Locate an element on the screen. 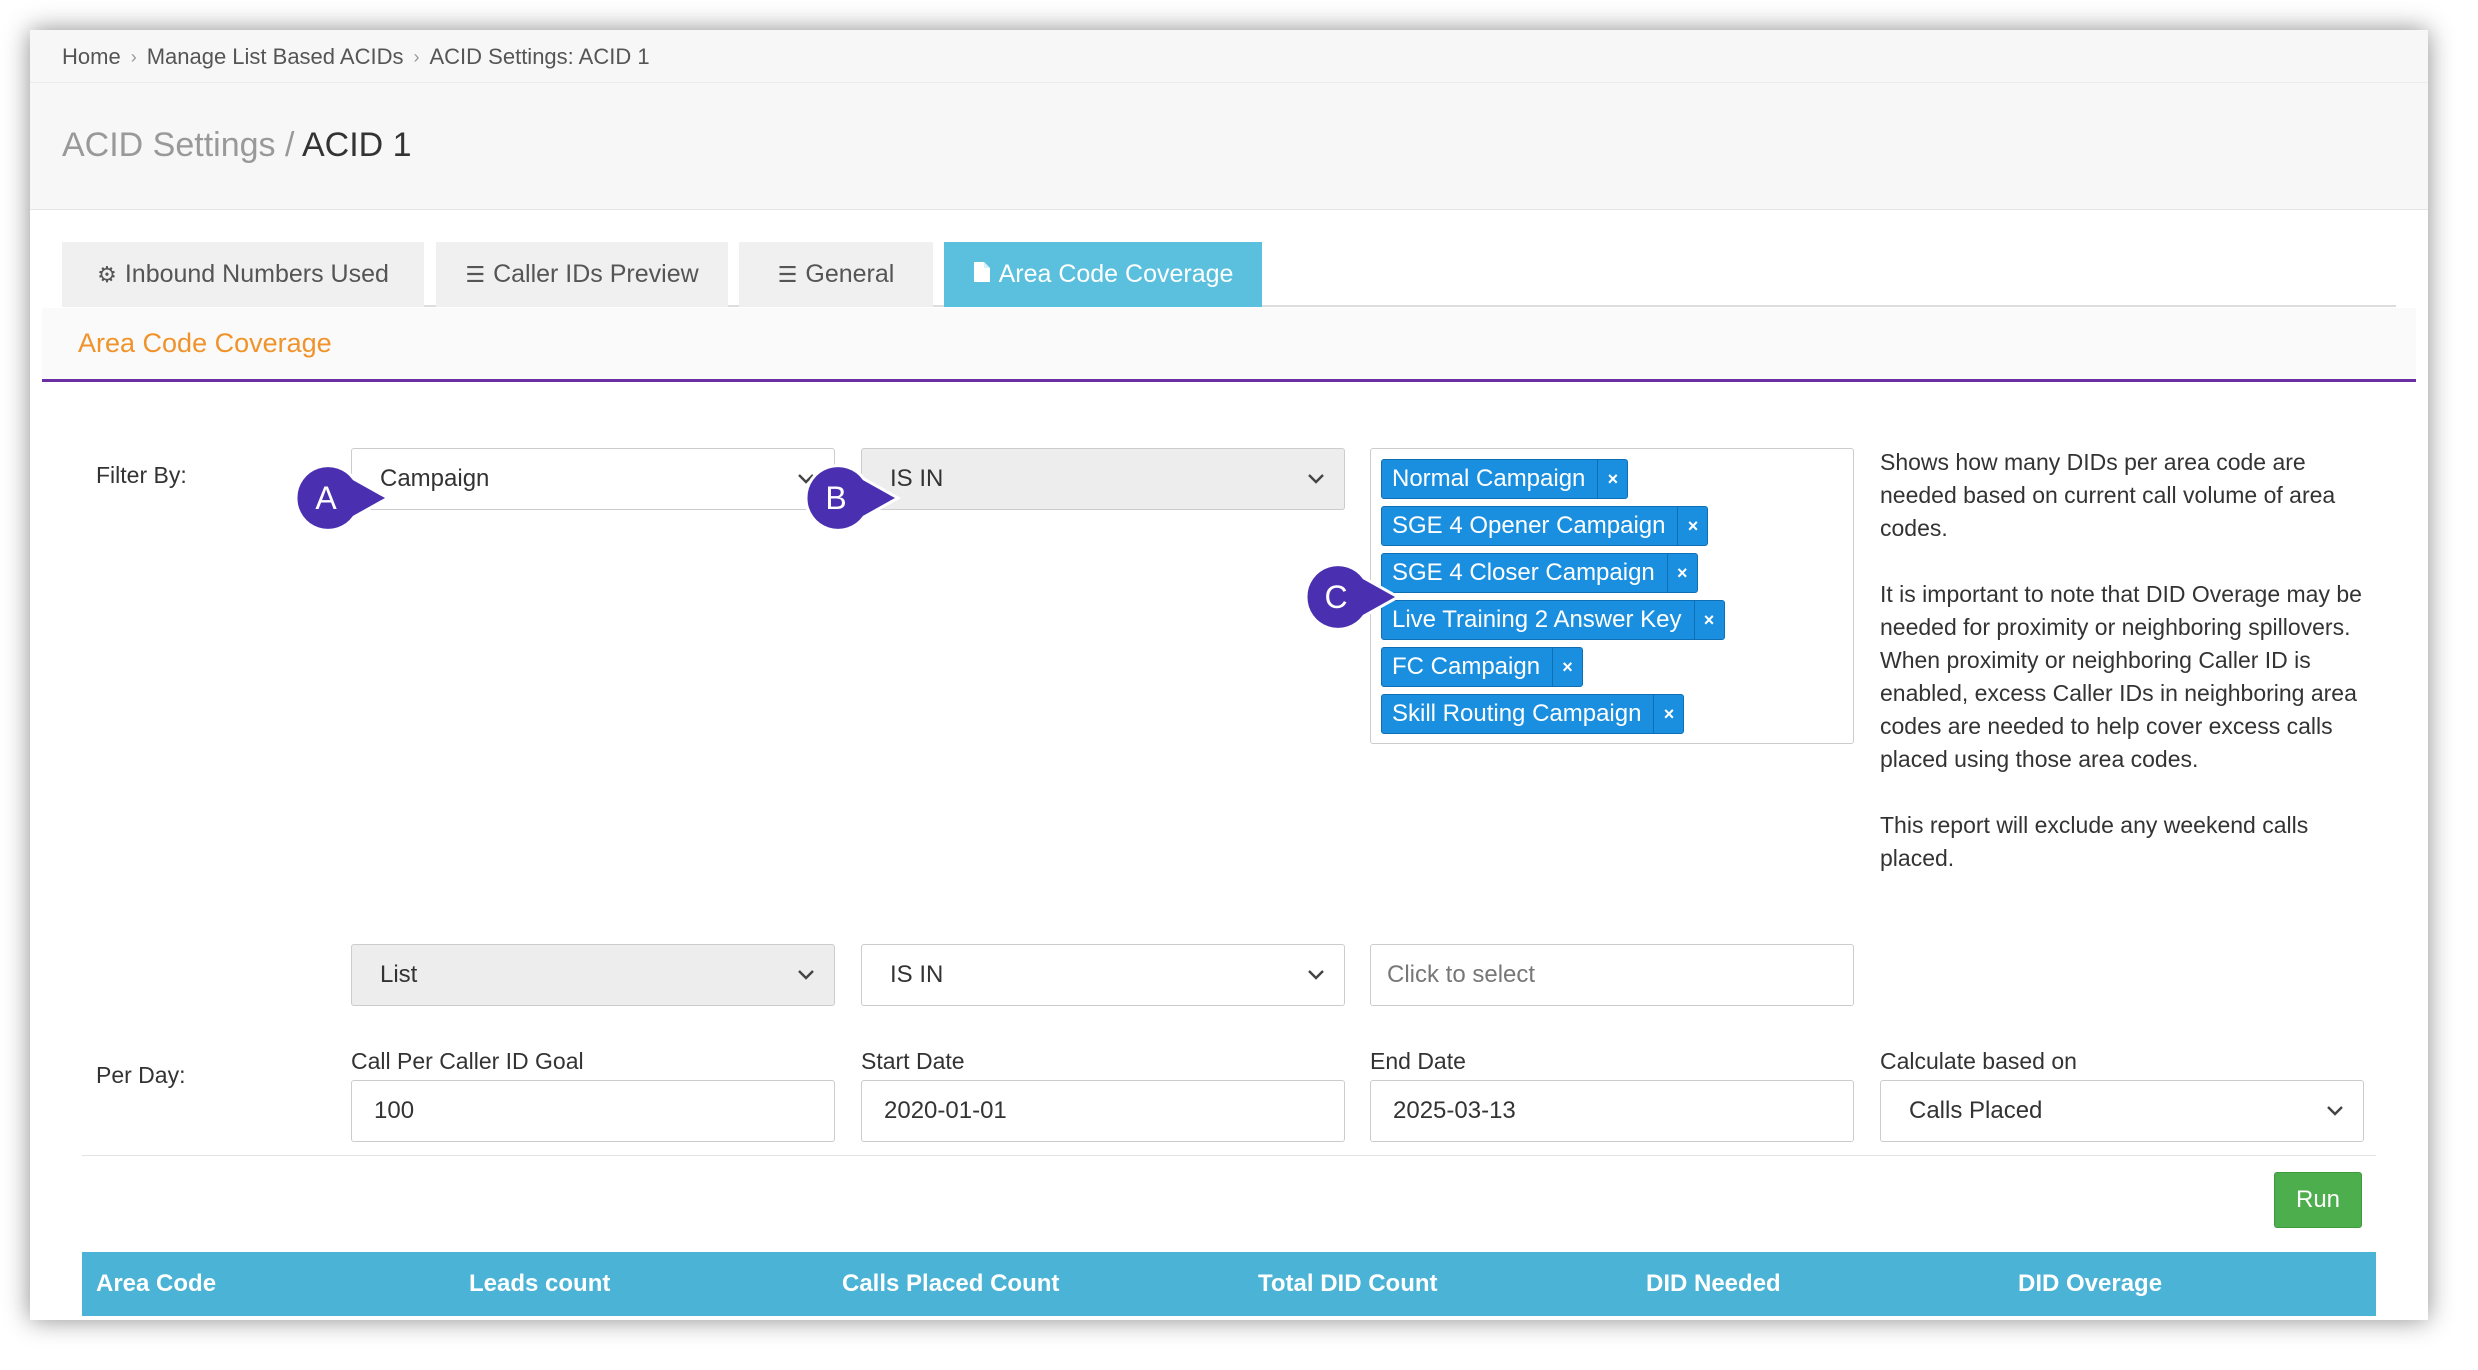  run-button: Run is located at coordinates (2318, 1200).